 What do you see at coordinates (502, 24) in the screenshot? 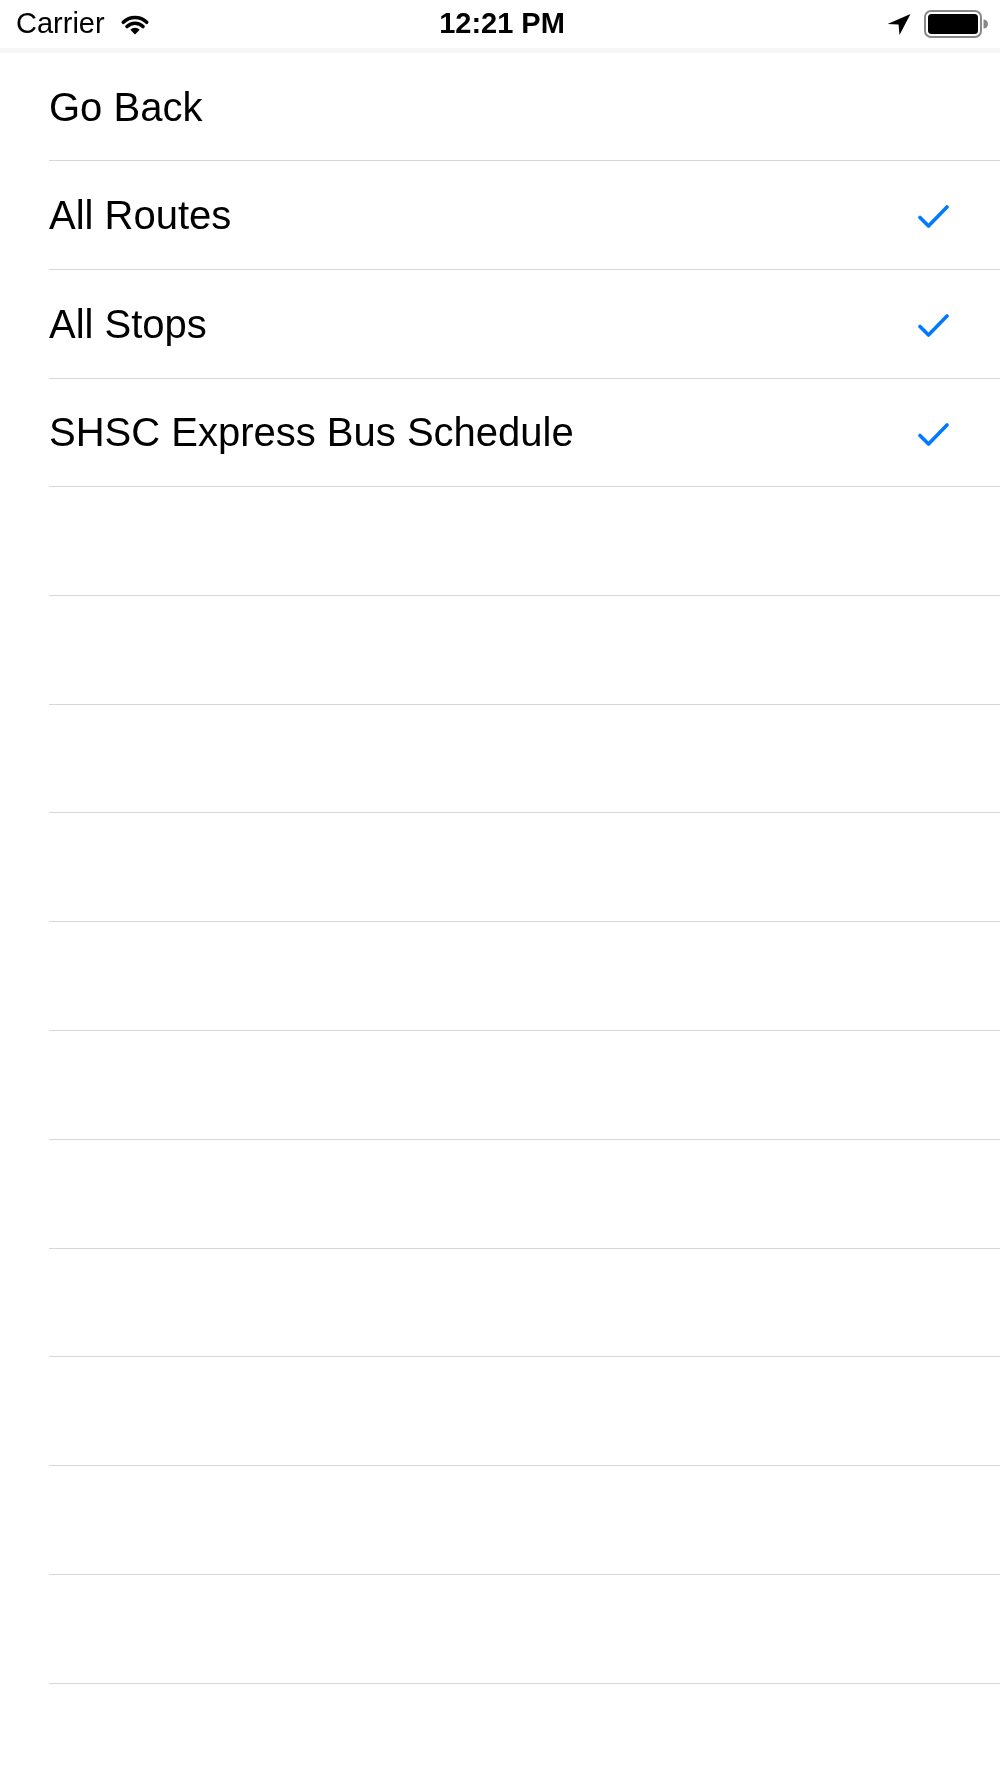
I see `status-time: 12:21 PM` at bounding box center [502, 24].